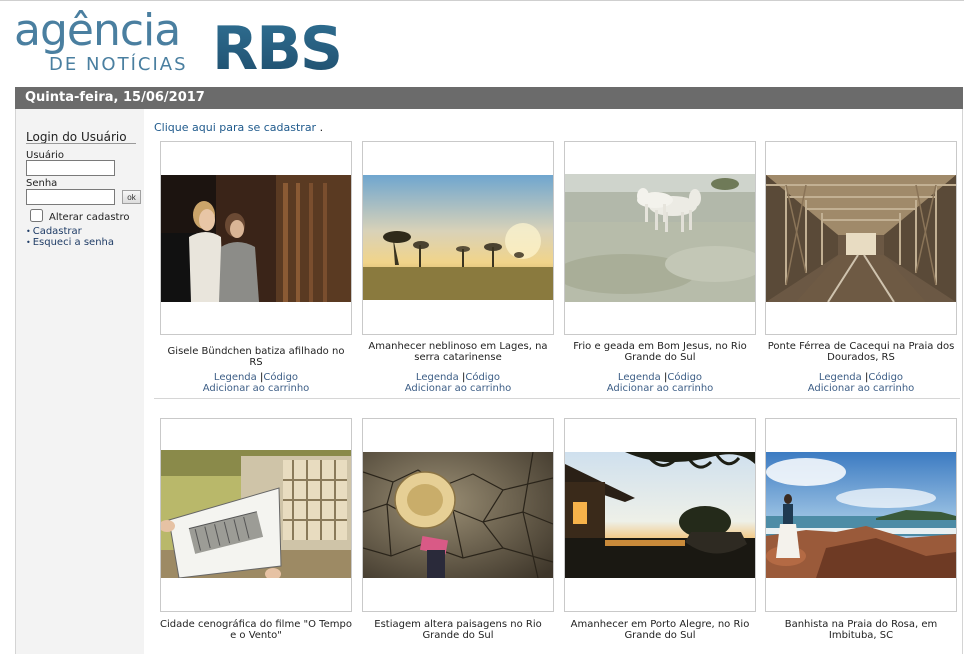 The width and height of the screenshot is (964, 654). What do you see at coordinates (458, 515) in the screenshot?
I see `drought-photo` at bounding box center [458, 515].